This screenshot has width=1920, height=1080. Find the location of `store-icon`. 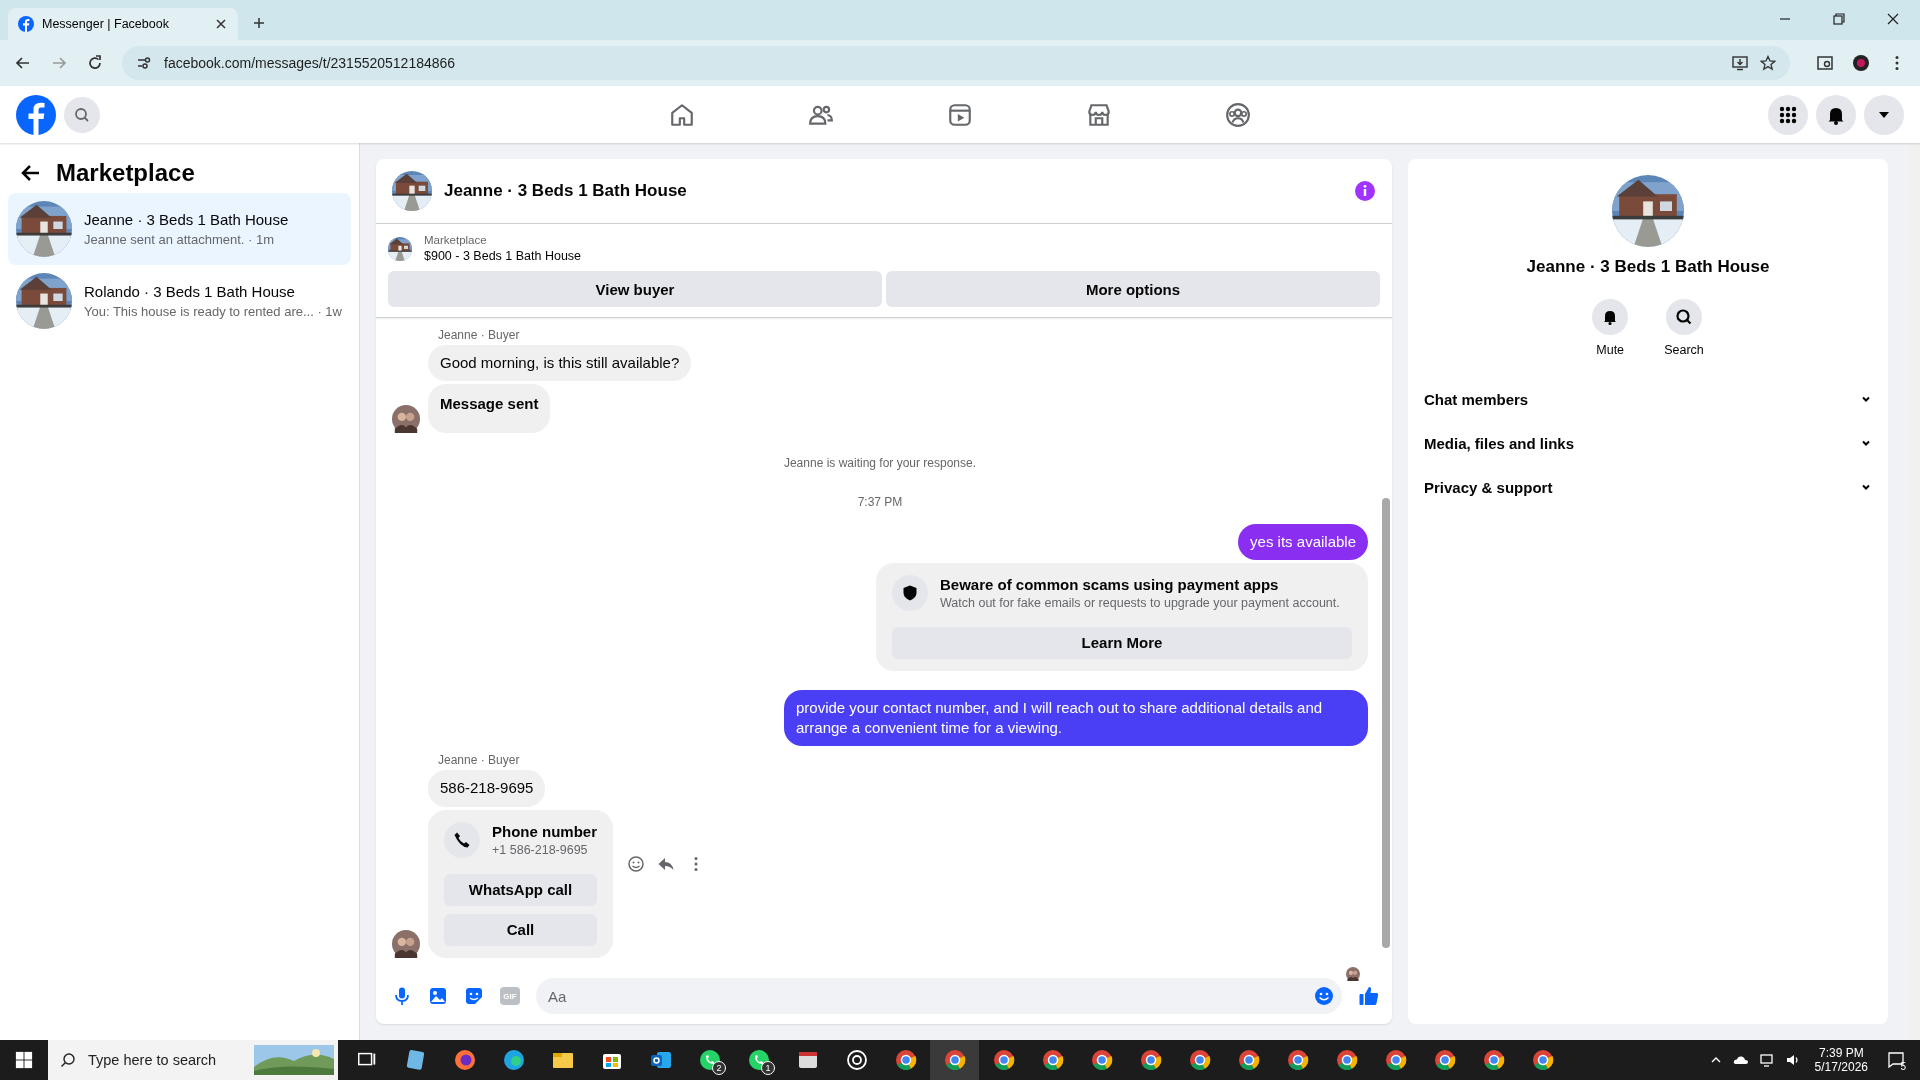

store-icon is located at coordinates (1099, 114).